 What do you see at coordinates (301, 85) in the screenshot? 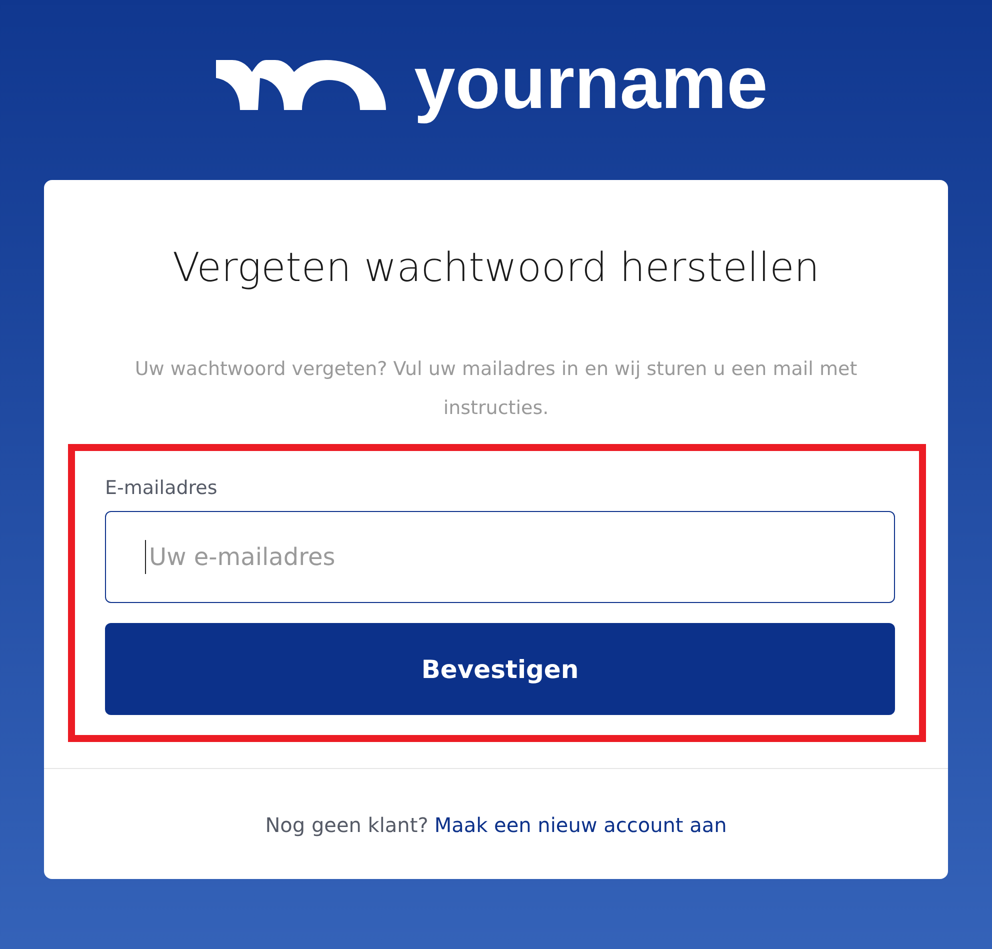
I see `logo-mark-icon` at bounding box center [301, 85].